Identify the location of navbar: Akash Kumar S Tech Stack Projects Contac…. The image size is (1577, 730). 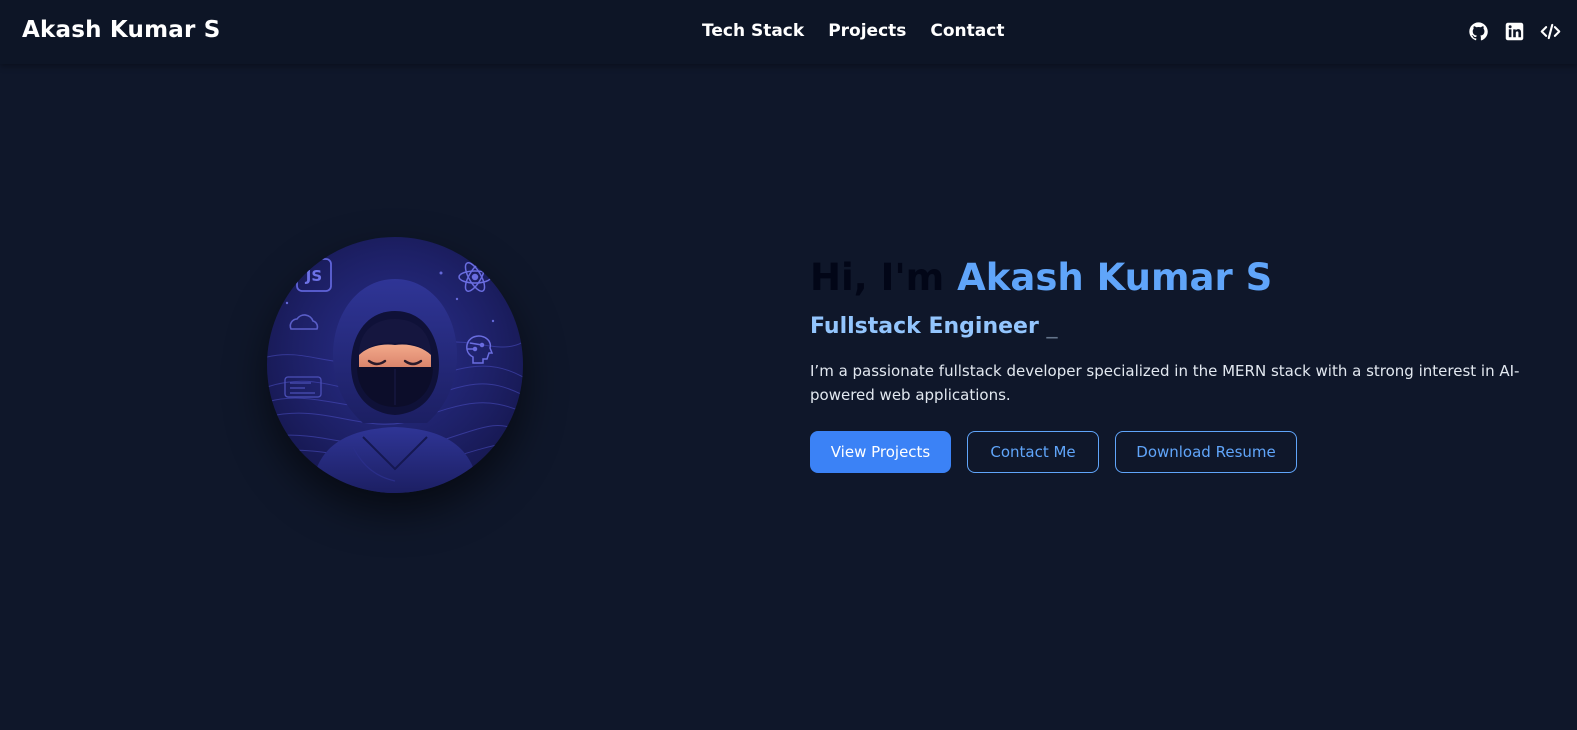
(788, 32).